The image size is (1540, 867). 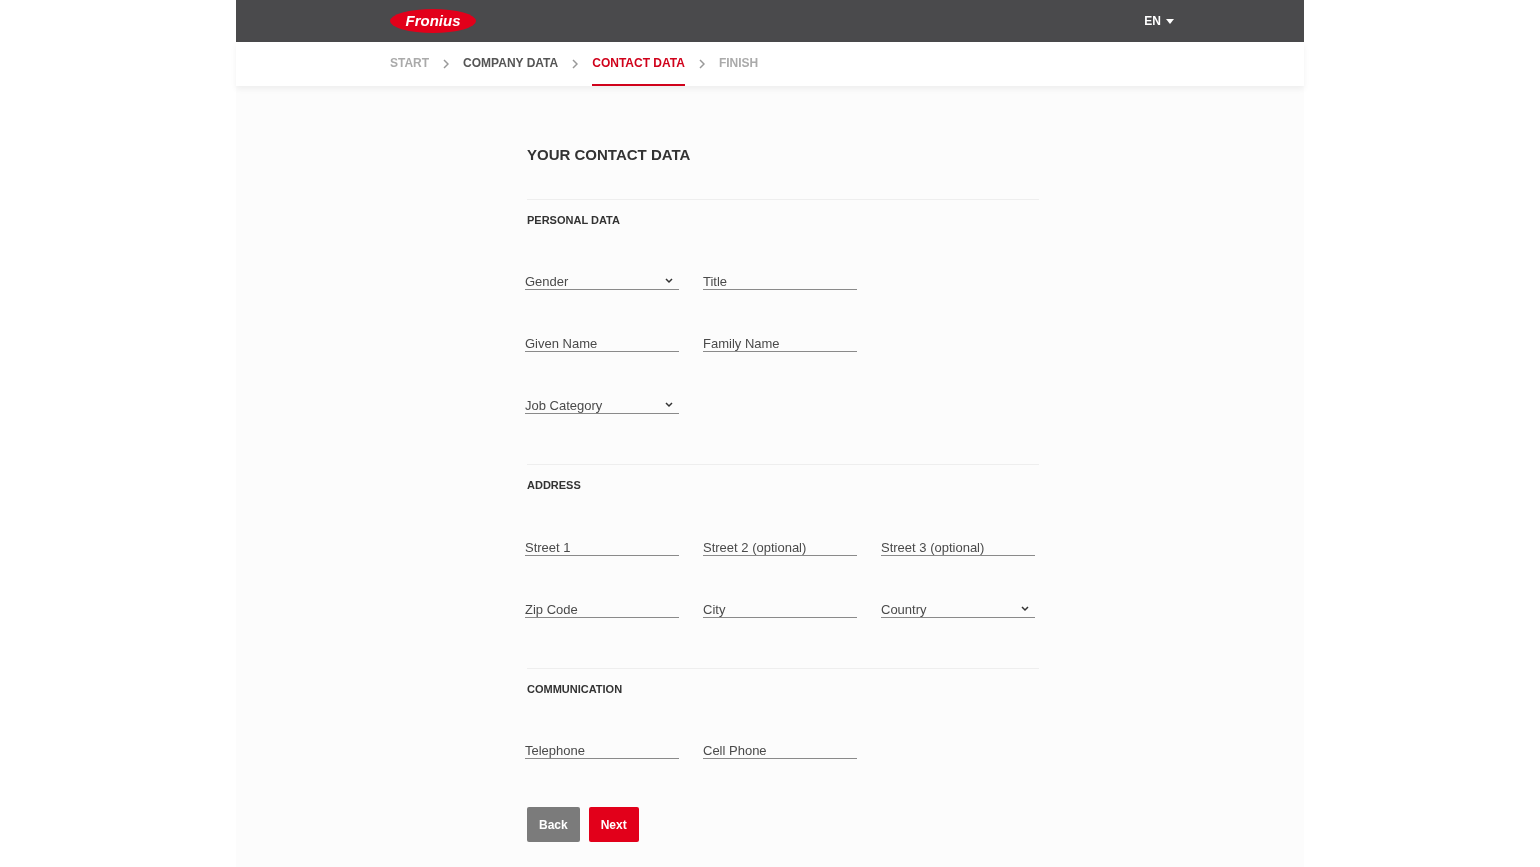 I want to click on input-field: Cell Phone, so click(x=780, y=748).